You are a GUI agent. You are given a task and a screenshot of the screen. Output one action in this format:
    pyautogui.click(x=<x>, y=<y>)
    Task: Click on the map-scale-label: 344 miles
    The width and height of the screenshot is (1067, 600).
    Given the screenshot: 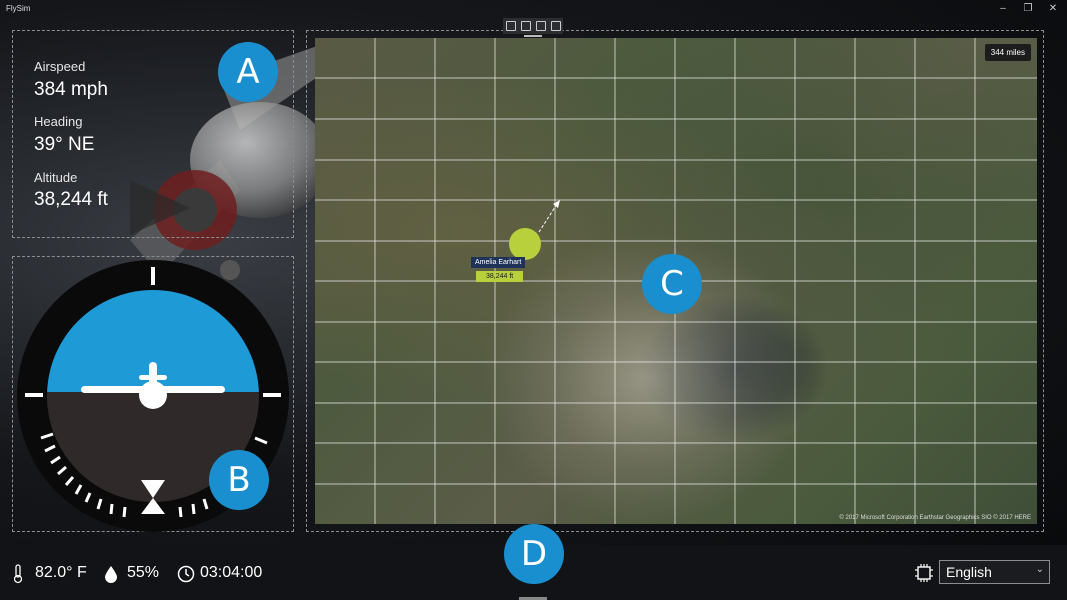 What is the action you would take?
    pyautogui.click(x=1007, y=52)
    